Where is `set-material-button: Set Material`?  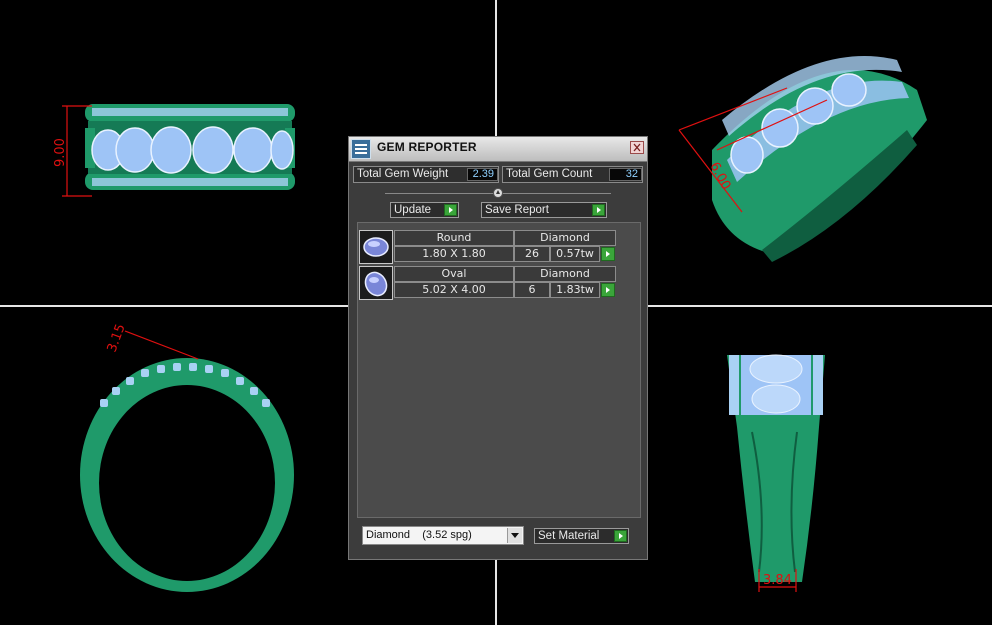 set-material-button: Set Material is located at coordinates (581, 536).